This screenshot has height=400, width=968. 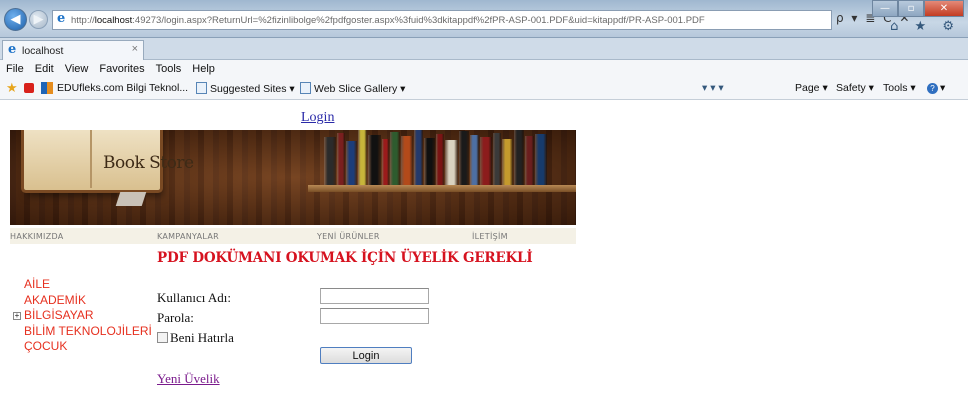 What do you see at coordinates (73, 50) in the screenshot?
I see `tab-localhost: localhost ×` at bounding box center [73, 50].